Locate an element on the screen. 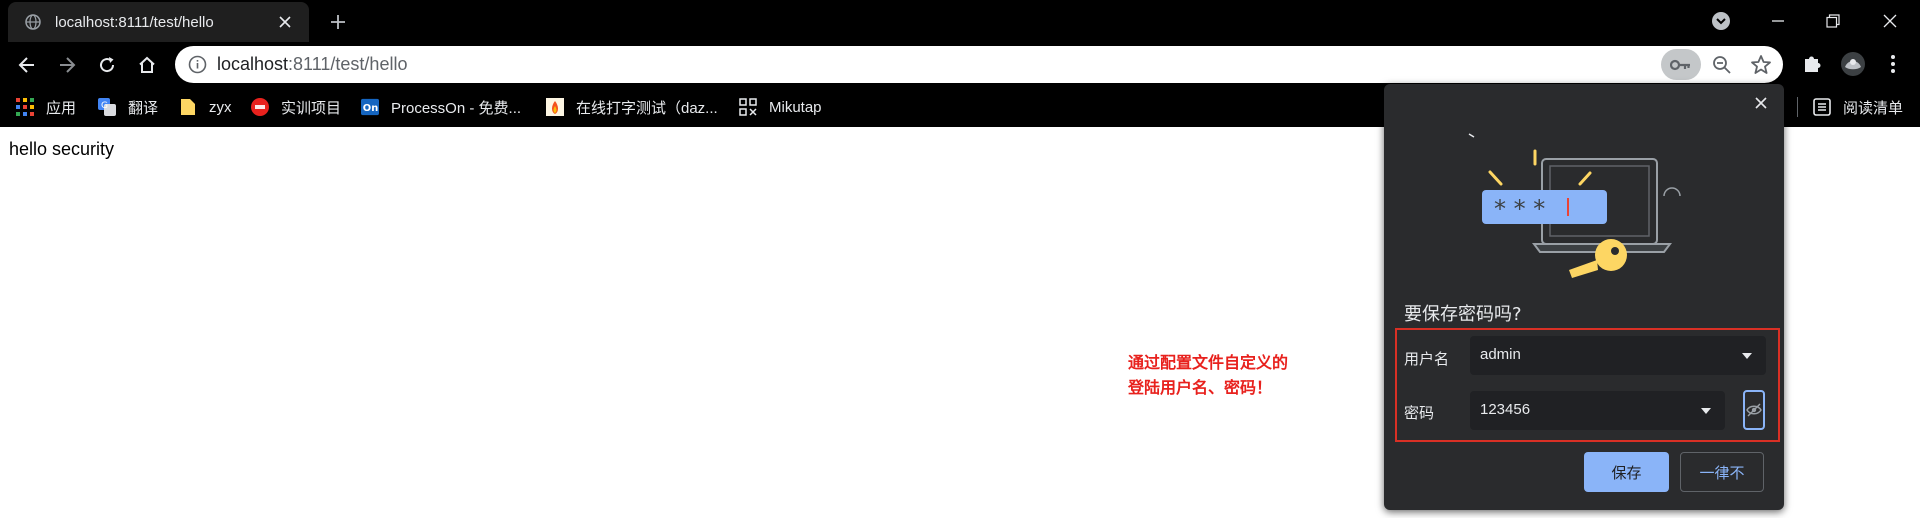 The image size is (1920, 518). url-path: :8111/test/hello is located at coordinates (348, 64).